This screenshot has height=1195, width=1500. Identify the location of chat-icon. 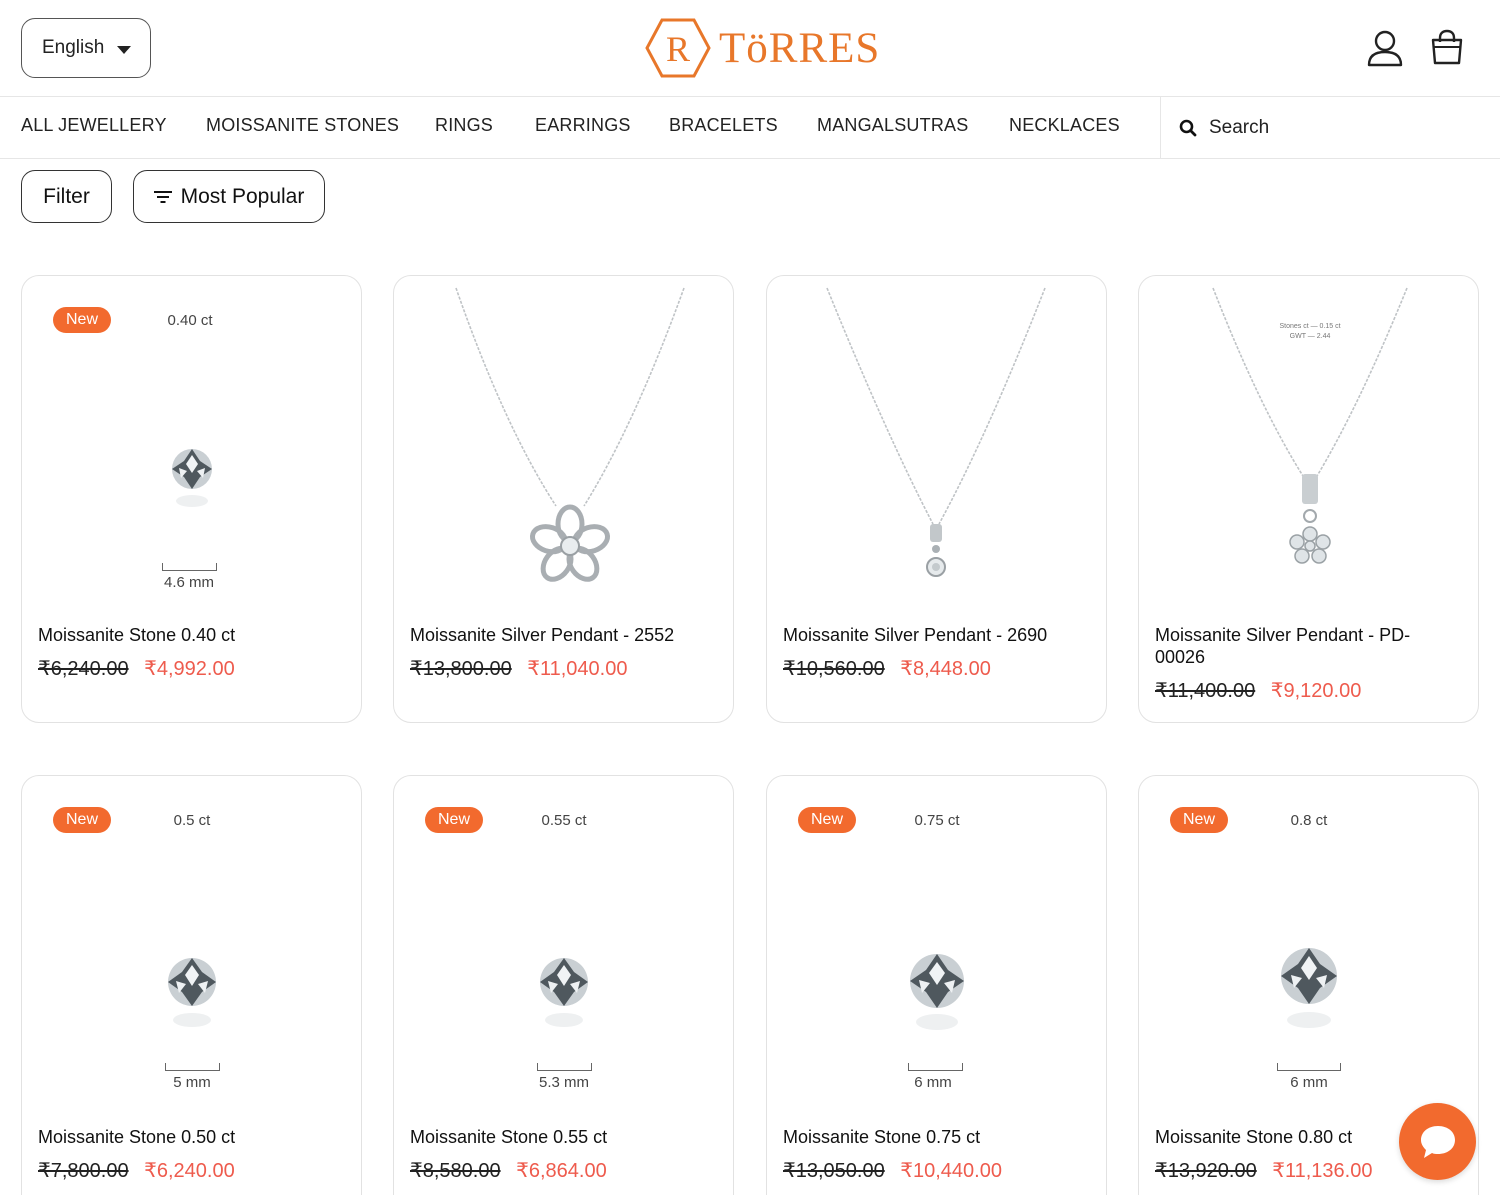
(1437, 1141).